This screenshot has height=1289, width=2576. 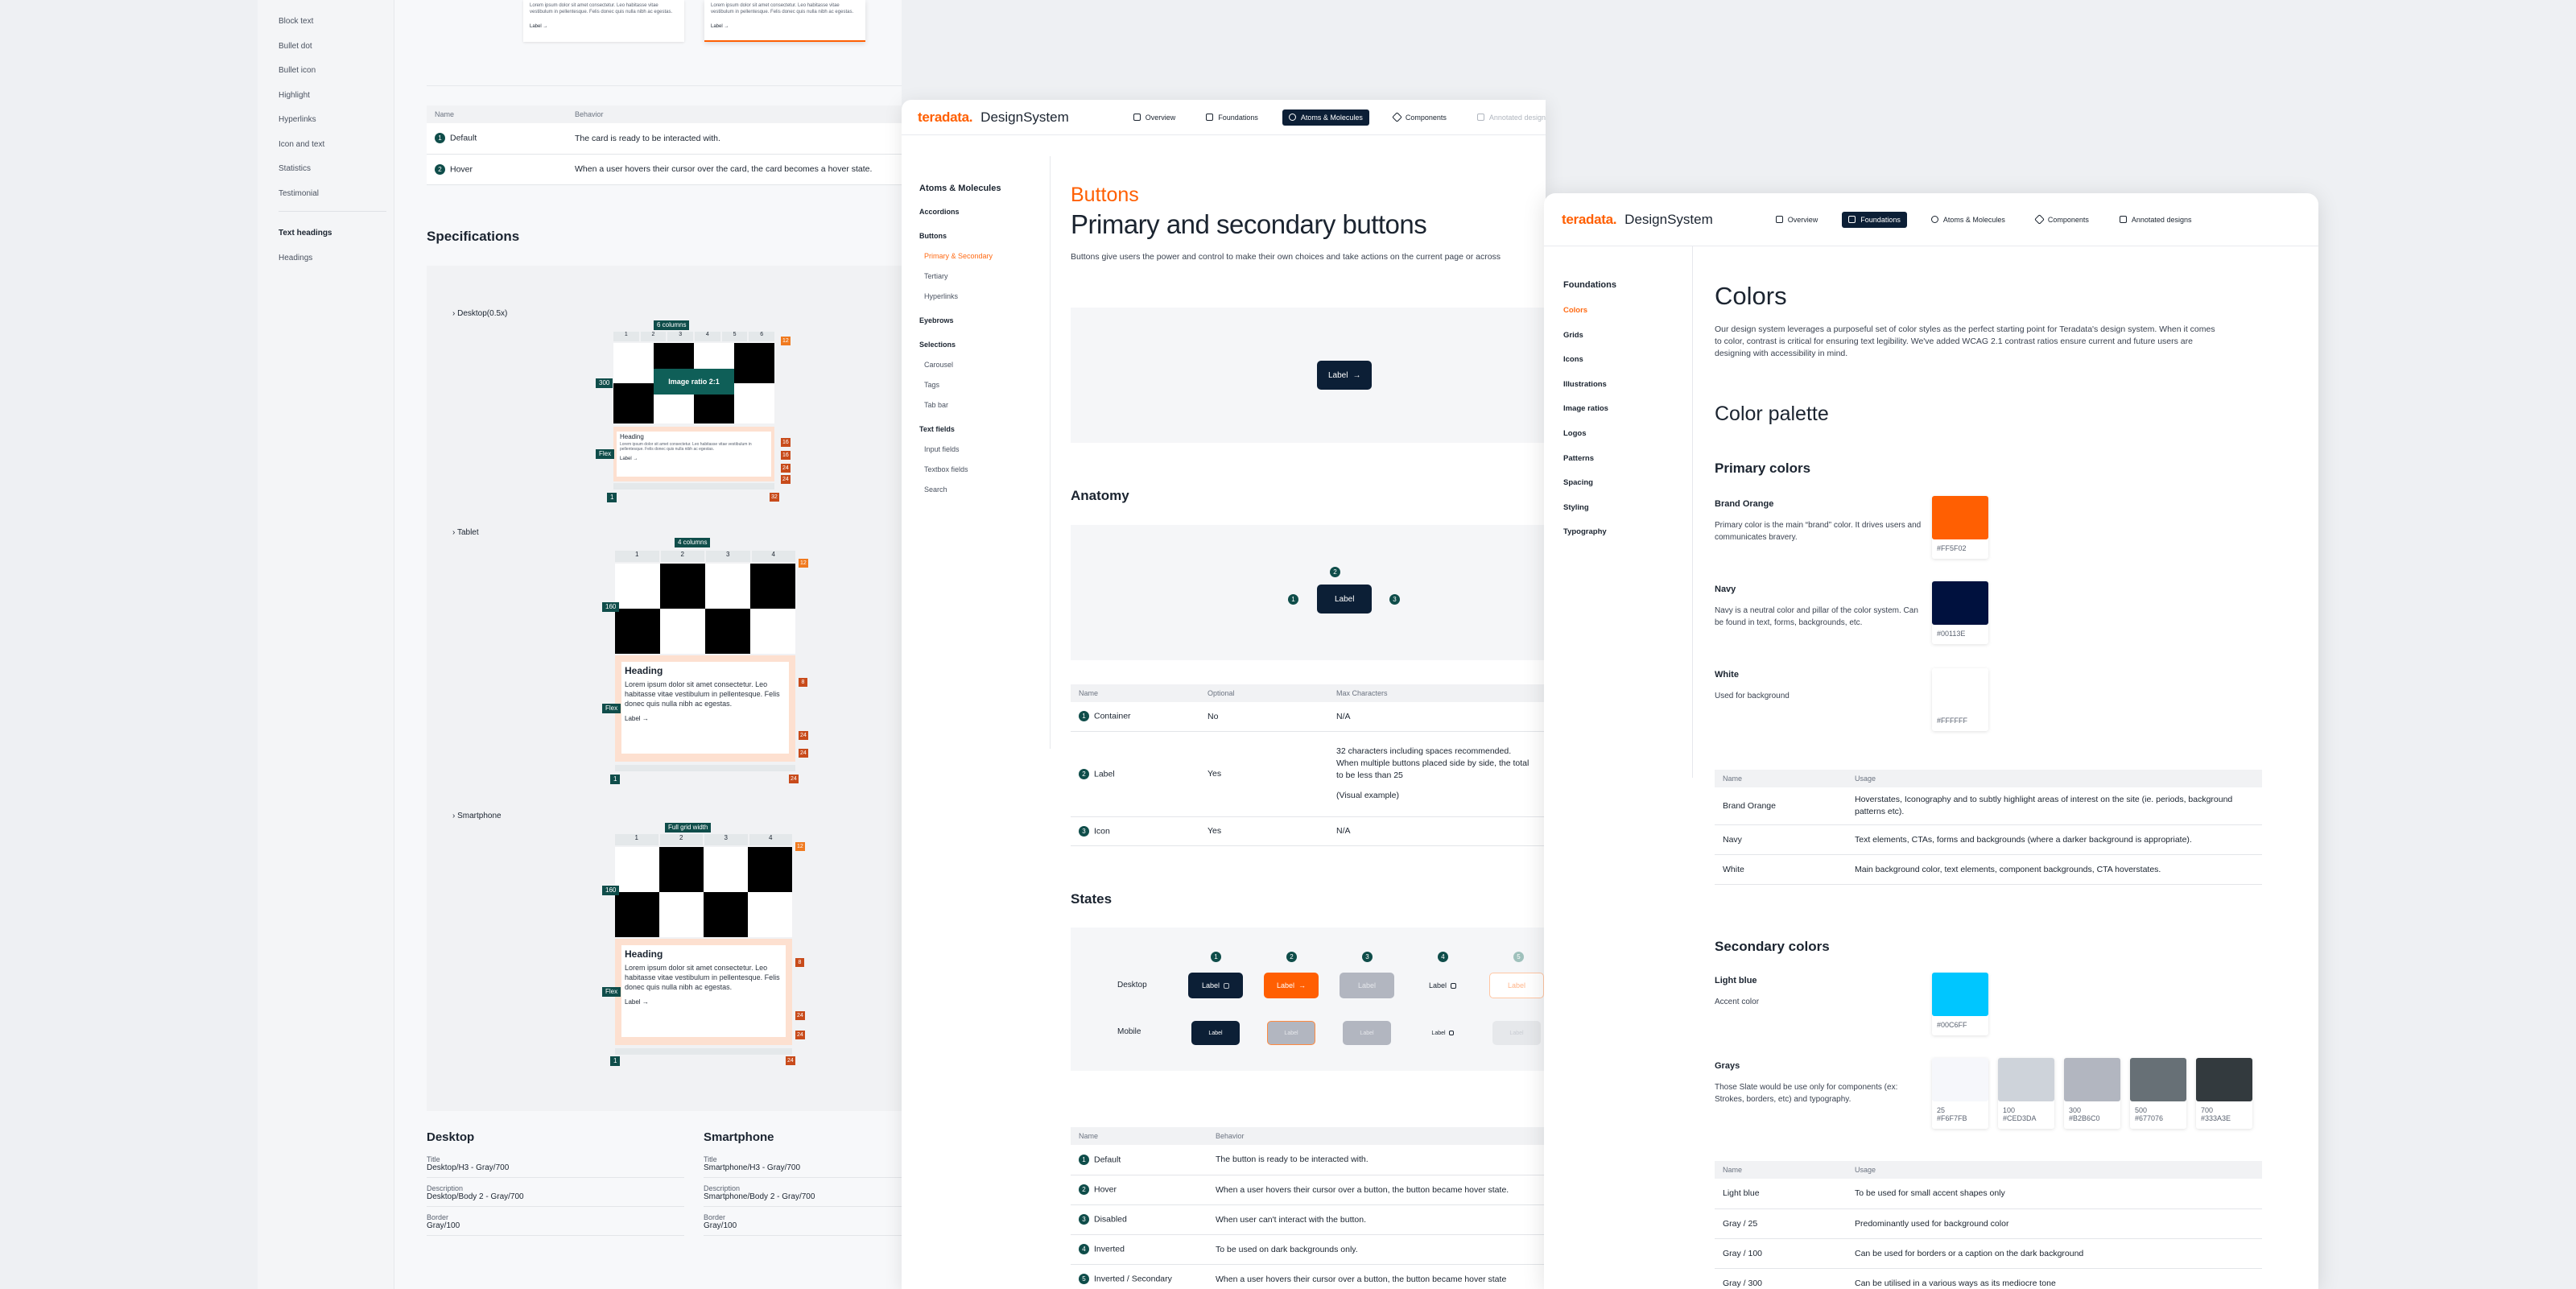 What do you see at coordinates (335, 194) in the screenshot?
I see `sidebar-item: Testimonial` at bounding box center [335, 194].